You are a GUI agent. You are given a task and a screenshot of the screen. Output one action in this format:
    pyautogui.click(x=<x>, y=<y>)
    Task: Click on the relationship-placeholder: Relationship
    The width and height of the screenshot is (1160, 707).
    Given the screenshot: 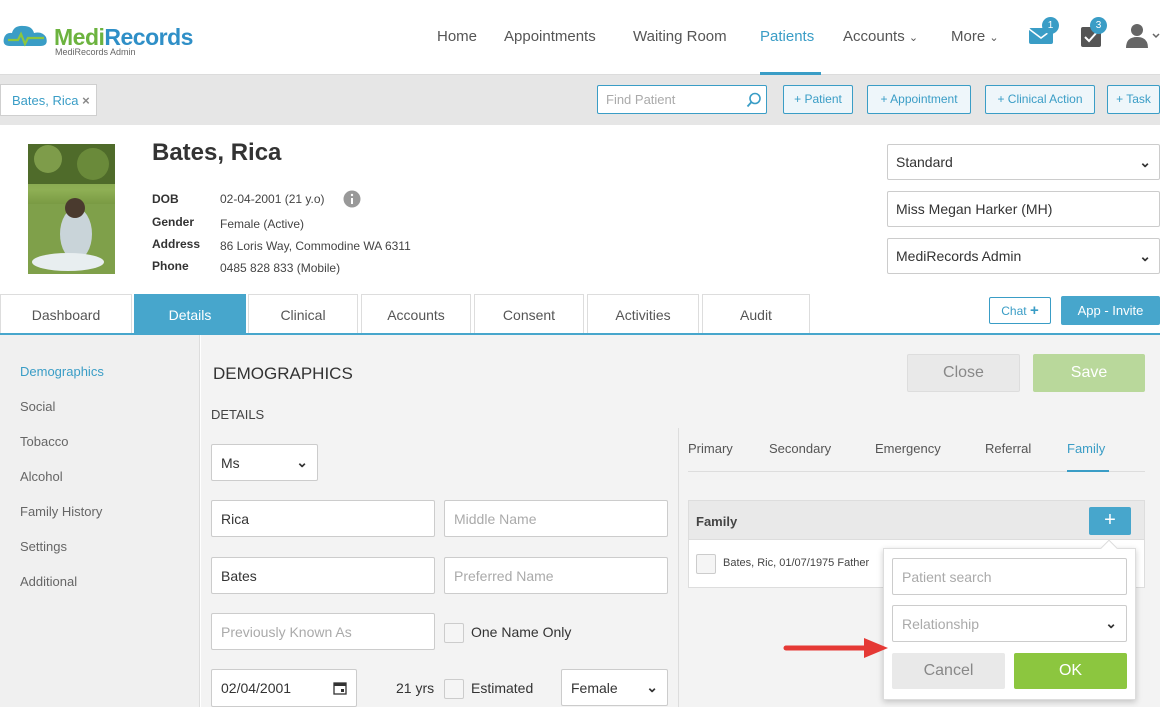 What is the action you would take?
    pyautogui.click(x=941, y=623)
    